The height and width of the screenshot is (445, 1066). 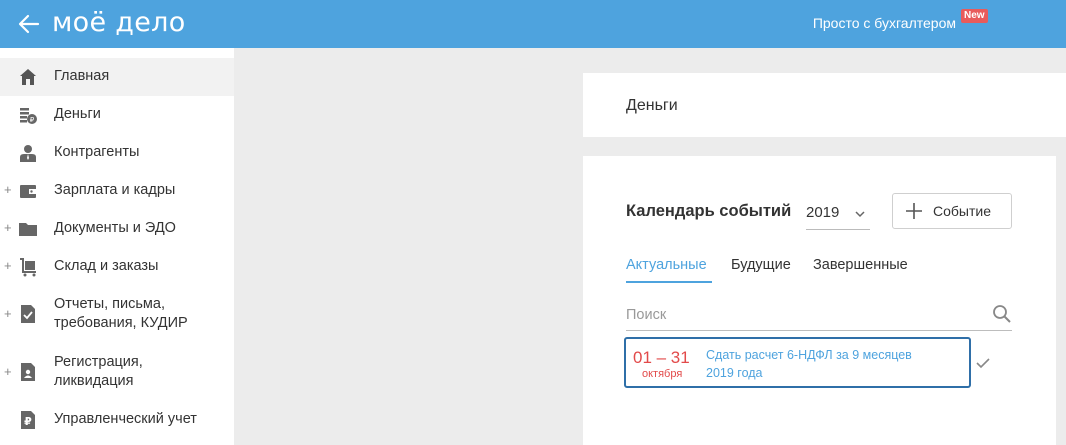 I want to click on report-icon, so click(x=28, y=314).